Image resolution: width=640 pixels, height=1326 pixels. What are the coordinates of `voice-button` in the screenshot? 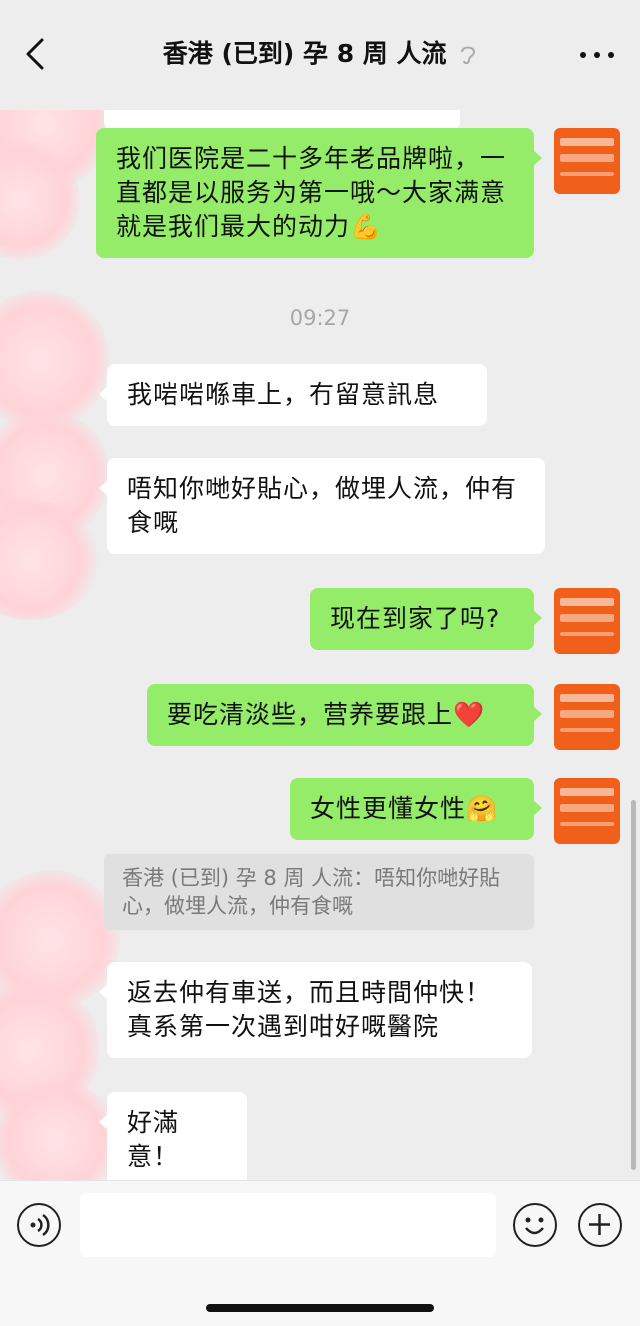 It's located at (39, 1225).